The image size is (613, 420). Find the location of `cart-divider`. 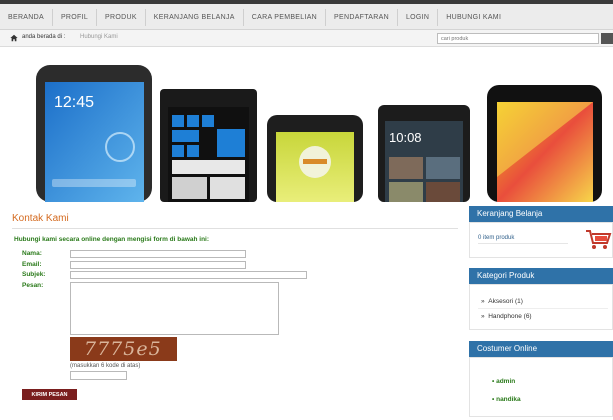

cart-divider is located at coordinates (523, 243).